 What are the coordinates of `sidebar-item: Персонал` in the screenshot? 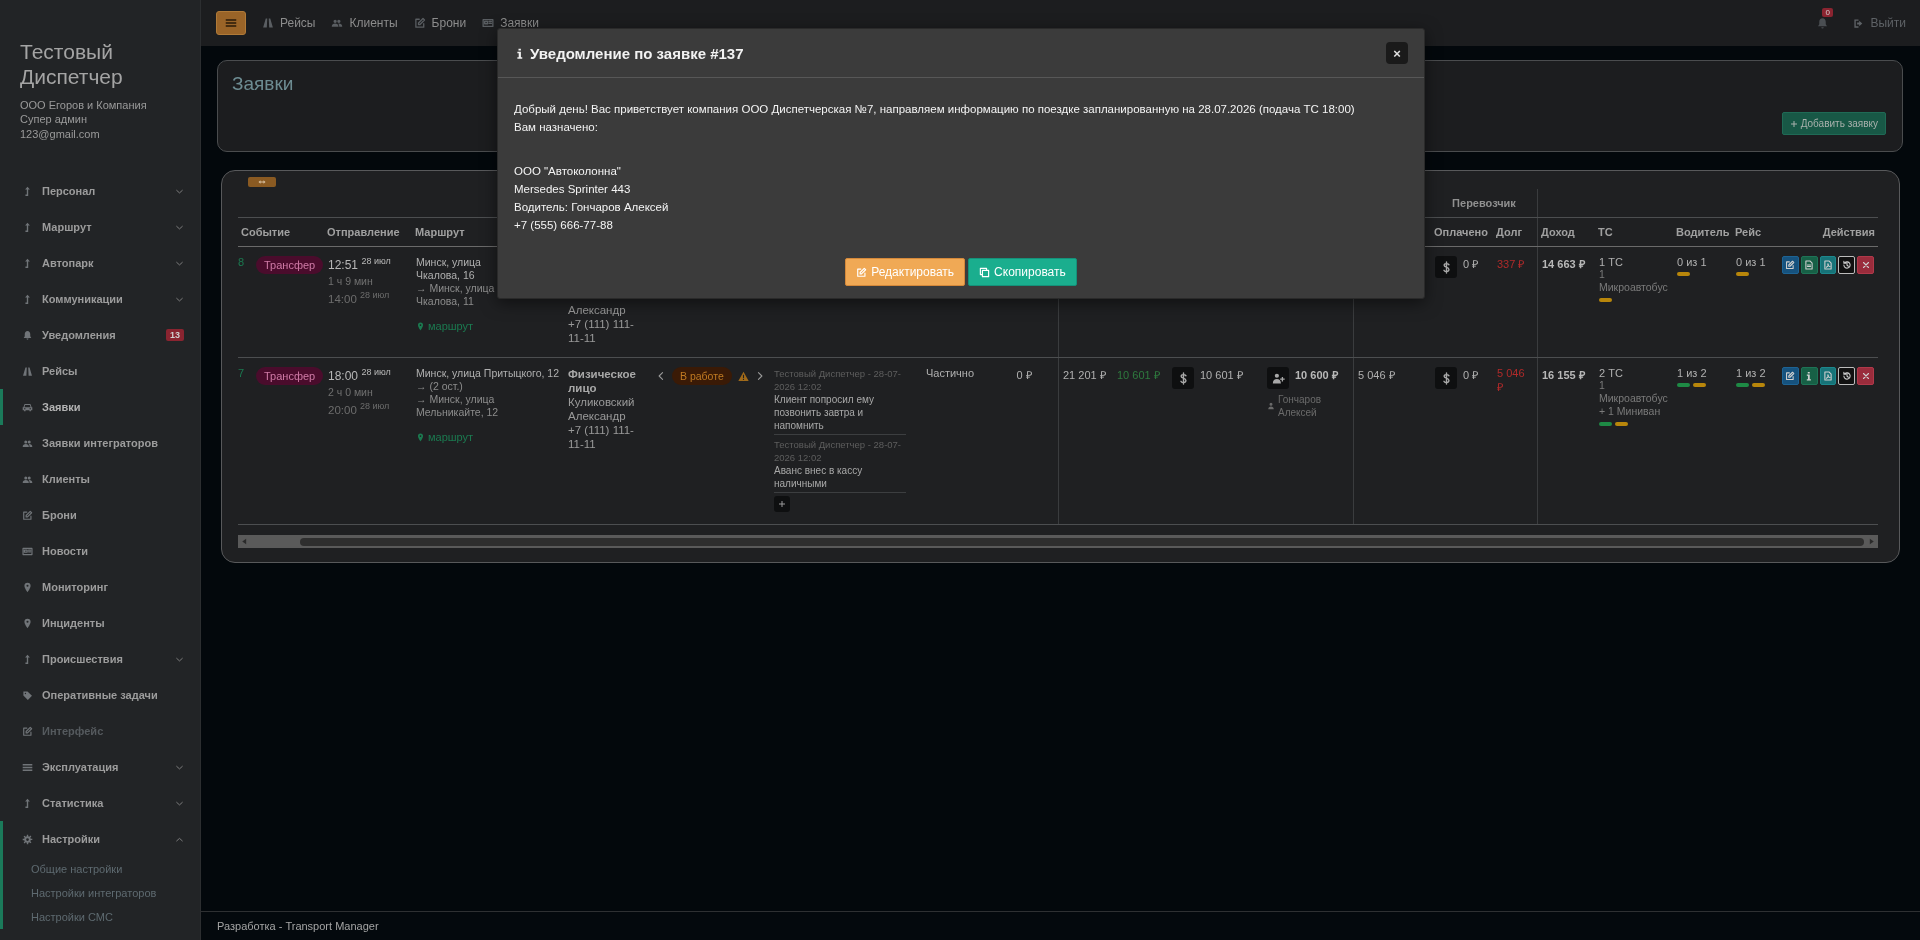 It's located at (100, 191).